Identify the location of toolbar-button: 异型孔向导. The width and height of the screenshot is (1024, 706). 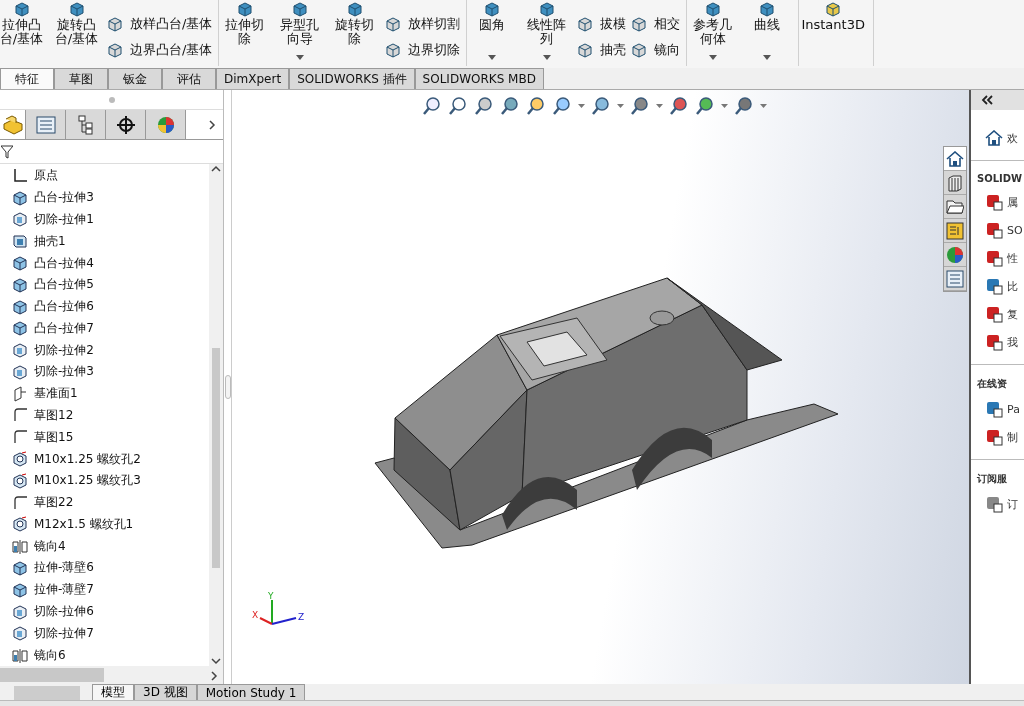
(300, 33).